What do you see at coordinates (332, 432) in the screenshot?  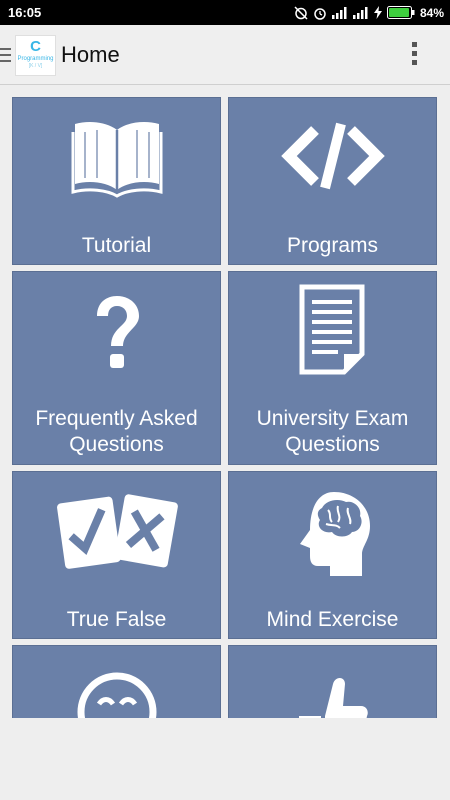 I see `tile-university-exam-label: University Exam Questions` at bounding box center [332, 432].